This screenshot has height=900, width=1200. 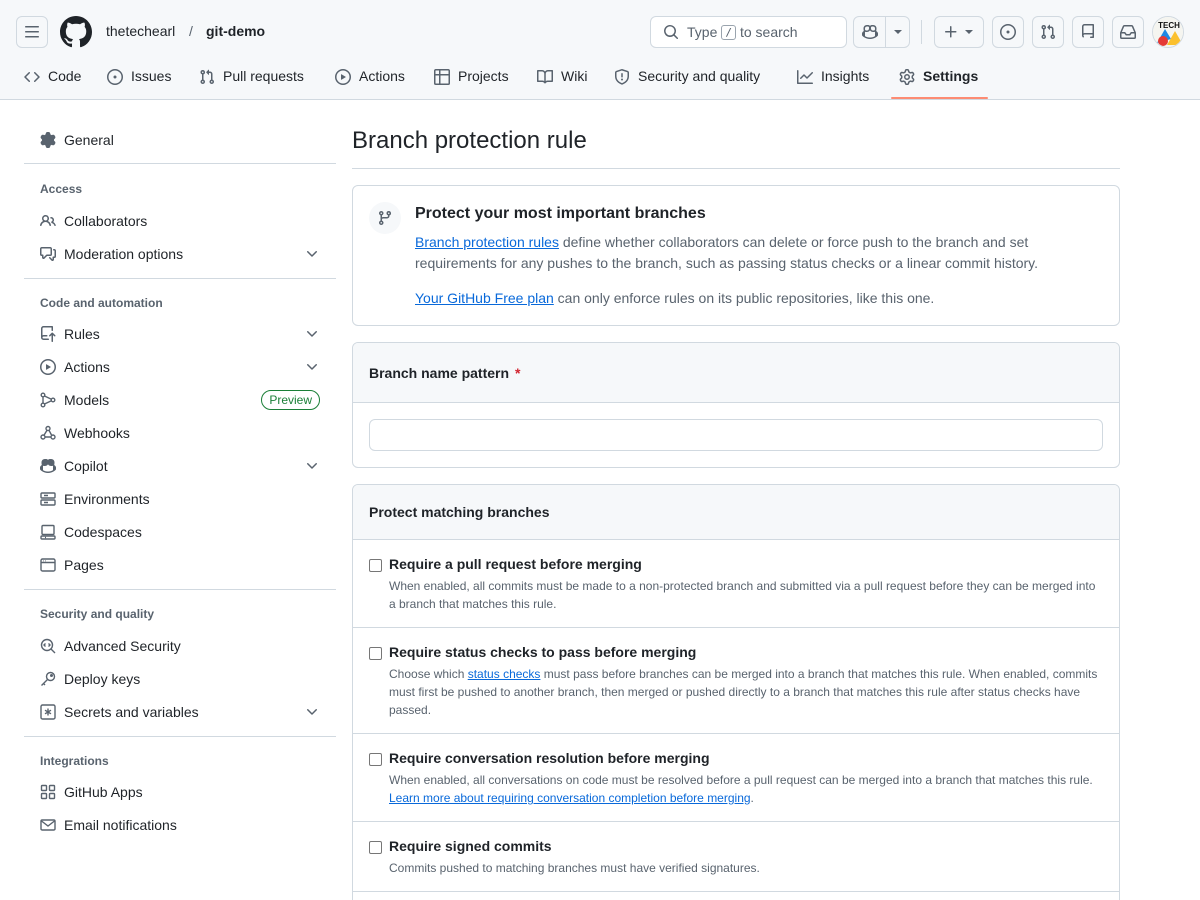 What do you see at coordinates (290, 400) in the screenshot?
I see `preview-badge: Preview` at bounding box center [290, 400].